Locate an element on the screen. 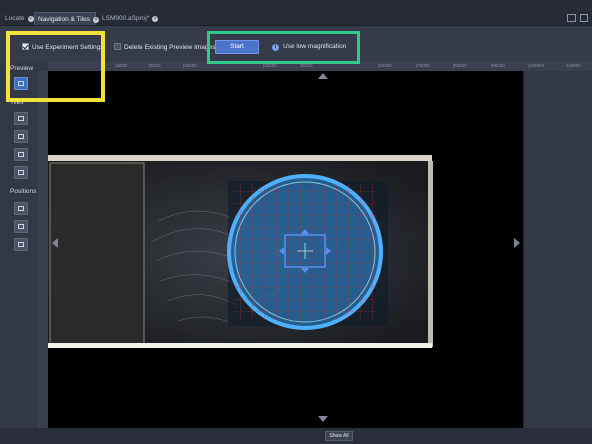 The width and height of the screenshot is (592, 444). maximize-icon is located at coordinates (584, 18).